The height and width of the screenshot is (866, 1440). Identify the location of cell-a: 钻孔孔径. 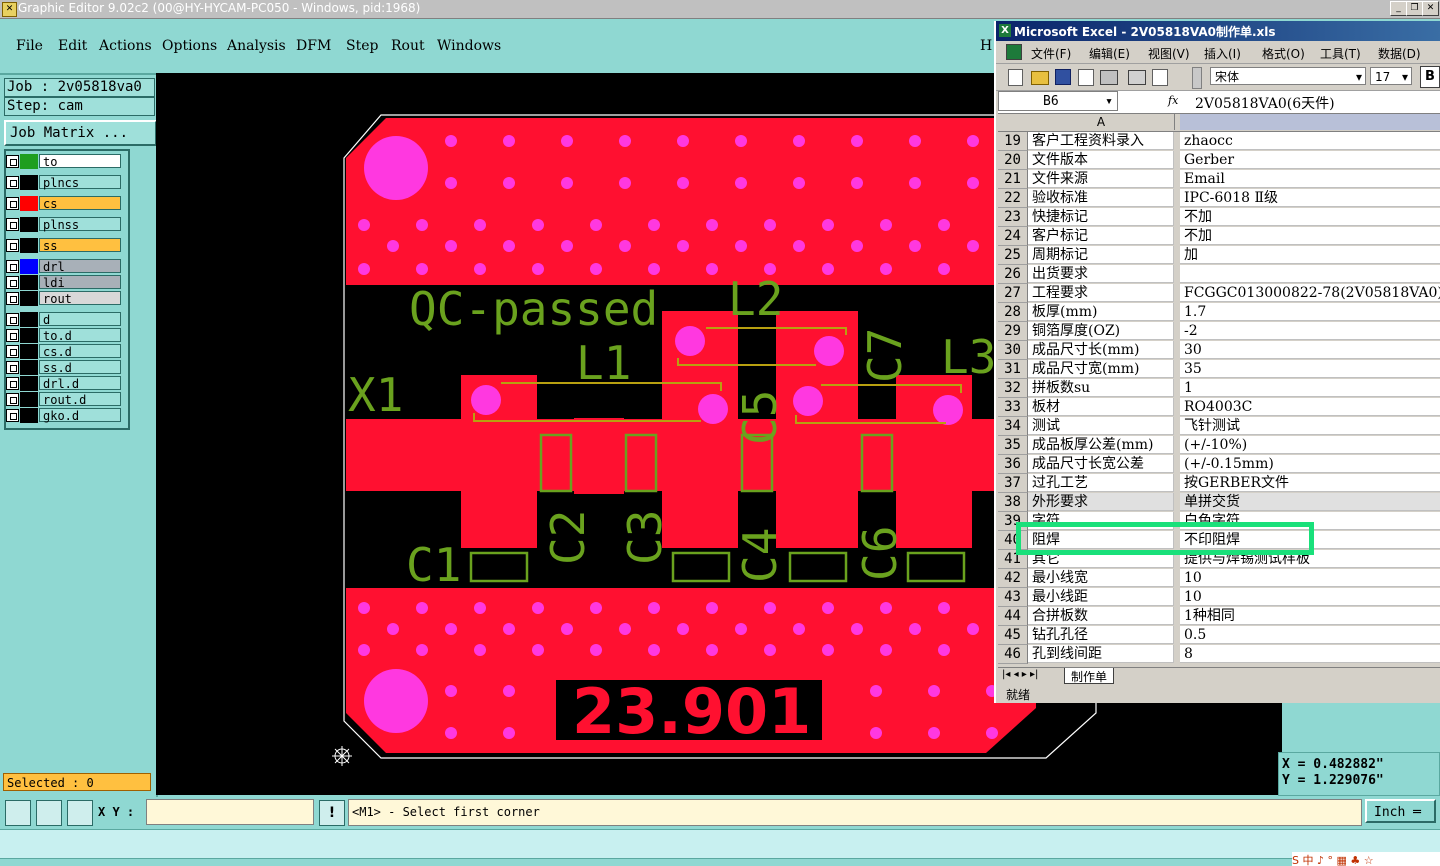
(1101, 635).